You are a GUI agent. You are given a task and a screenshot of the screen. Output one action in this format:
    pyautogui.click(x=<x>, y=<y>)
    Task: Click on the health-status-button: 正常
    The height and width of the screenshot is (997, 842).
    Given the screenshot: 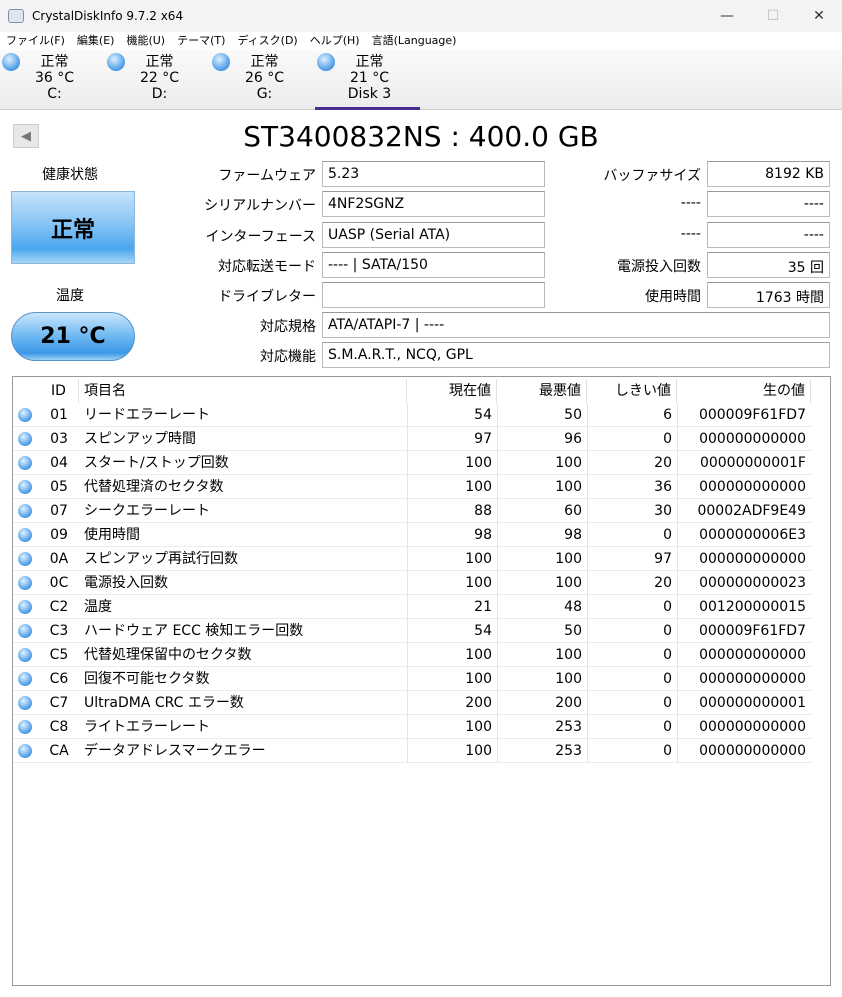 What is the action you would take?
    pyautogui.click(x=73, y=227)
    